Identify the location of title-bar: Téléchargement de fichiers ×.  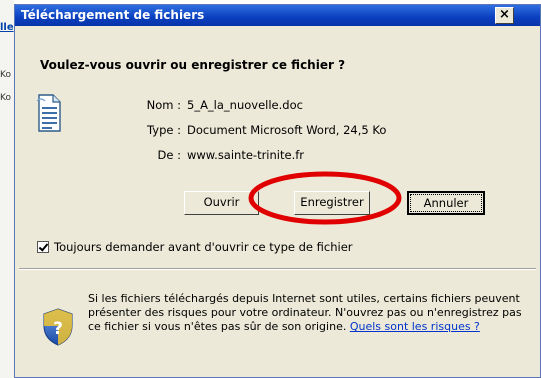
(277, 15).